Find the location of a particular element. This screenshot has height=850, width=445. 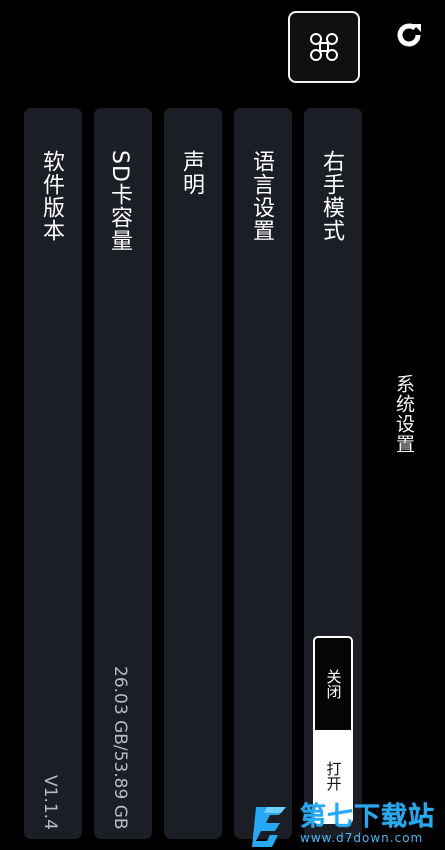

right-hand-mode-toggle: 关闭 打开 is located at coordinates (333, 730).